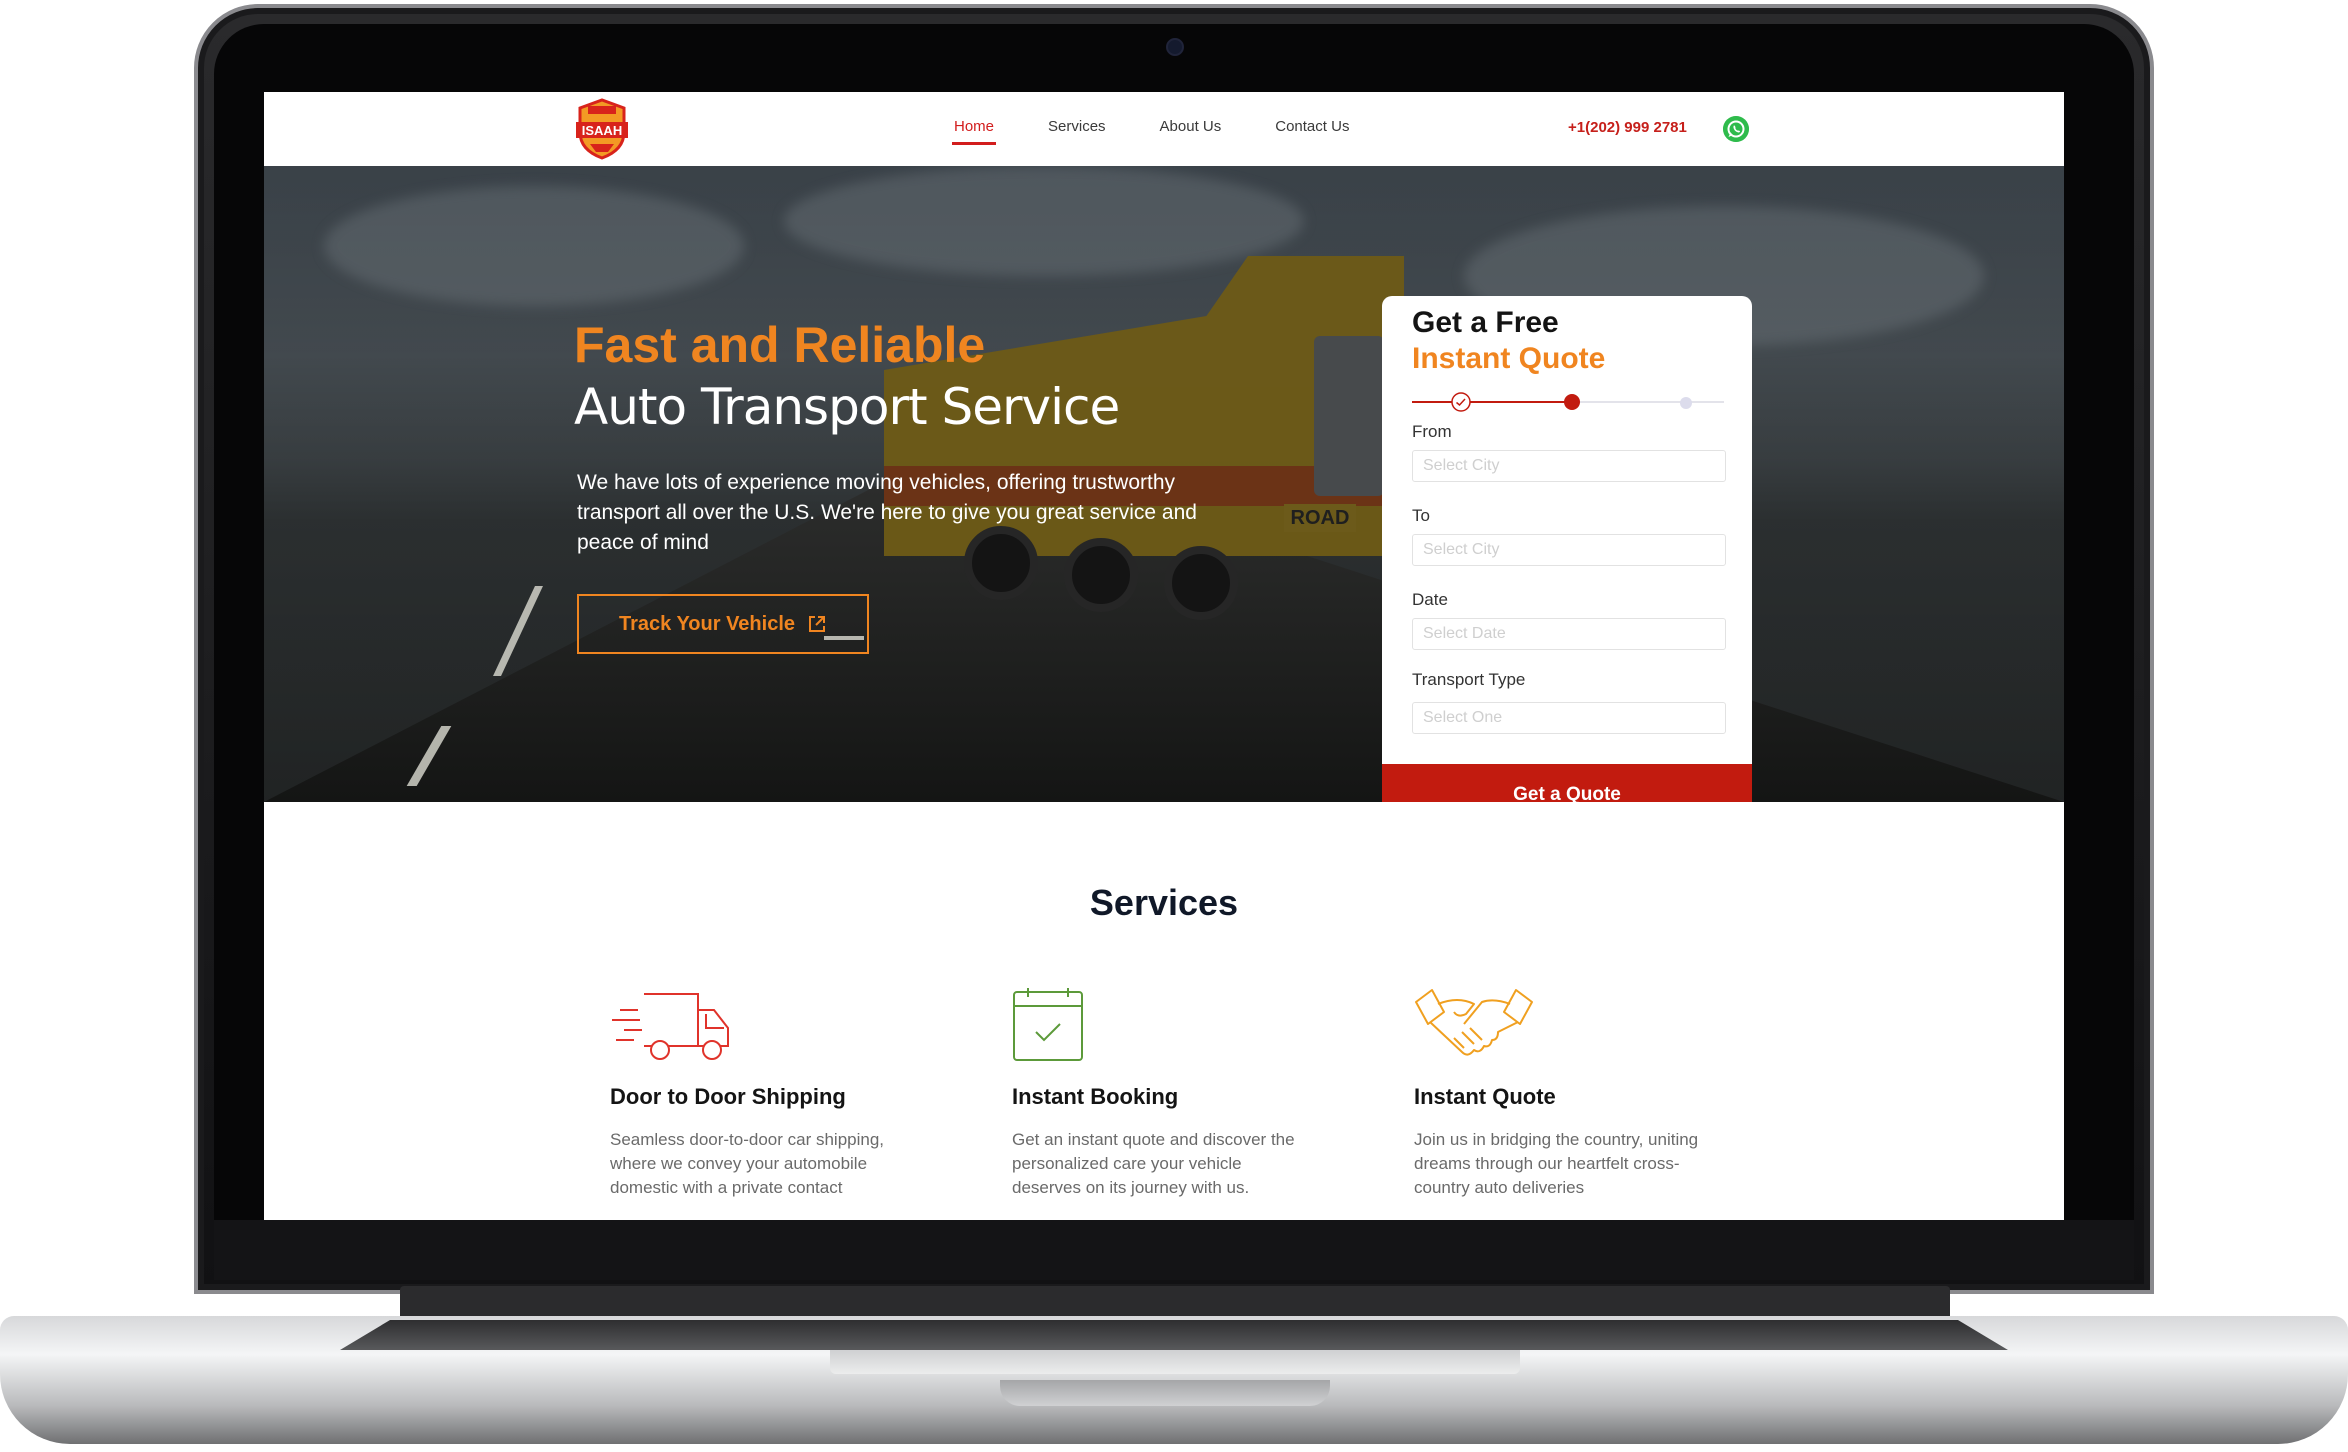 The height and width of the screenshot is (1452, 2348). Describe the element at coordinates (817, 624) in the screenshot. I see `external-link-icon` at that location.